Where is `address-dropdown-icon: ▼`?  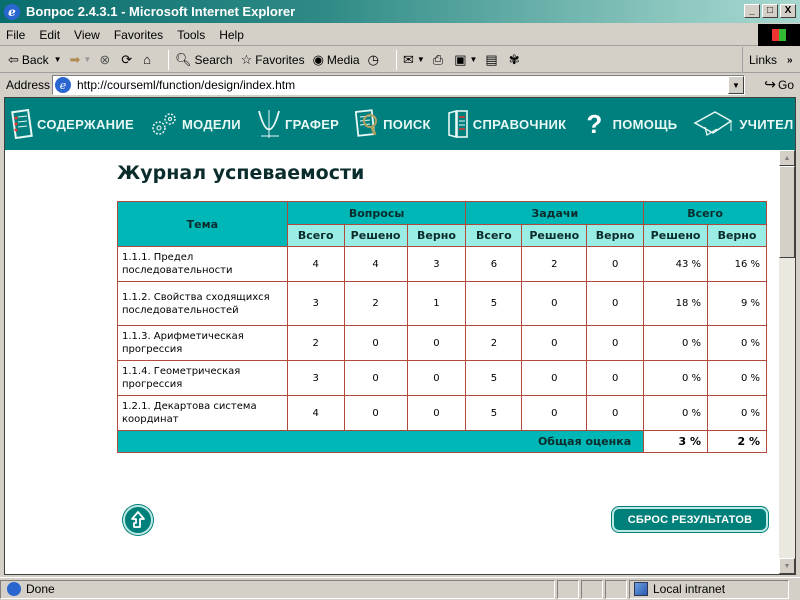 address-dropdown-icon: ▼ is located at coordinates (736, 85).